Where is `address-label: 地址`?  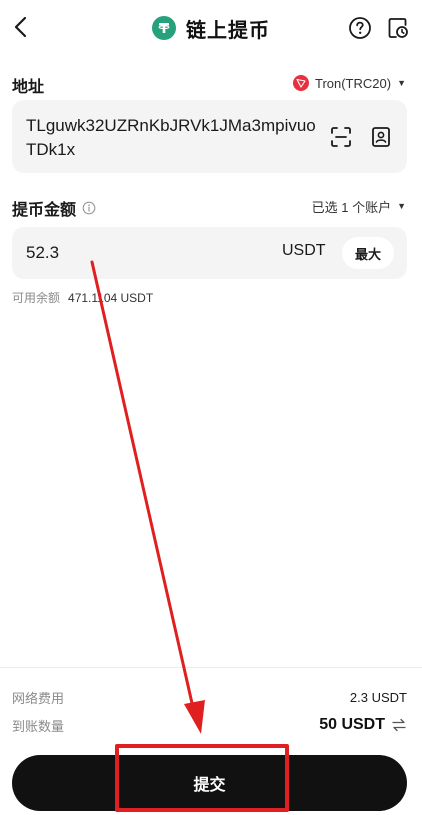
address-label: 地址 is located at coordinates (28, 87).